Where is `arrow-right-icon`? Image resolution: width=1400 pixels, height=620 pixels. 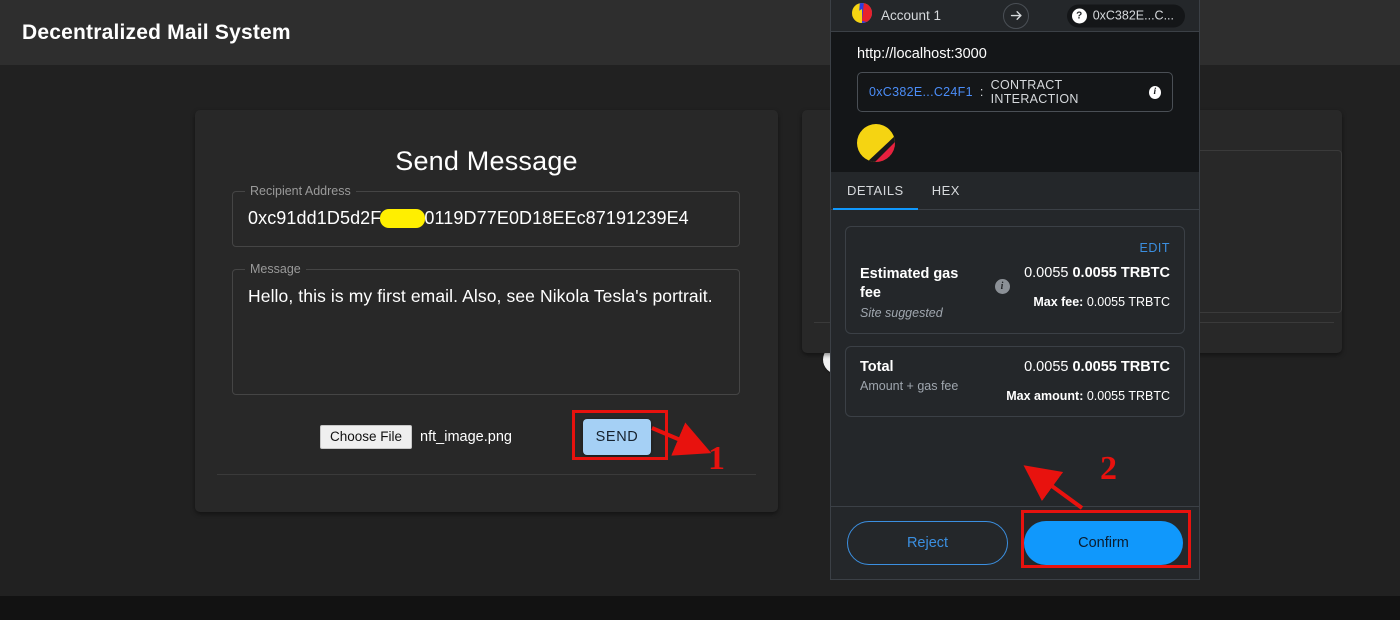
arrow-right-icon is located at coordinates (1016, 15).